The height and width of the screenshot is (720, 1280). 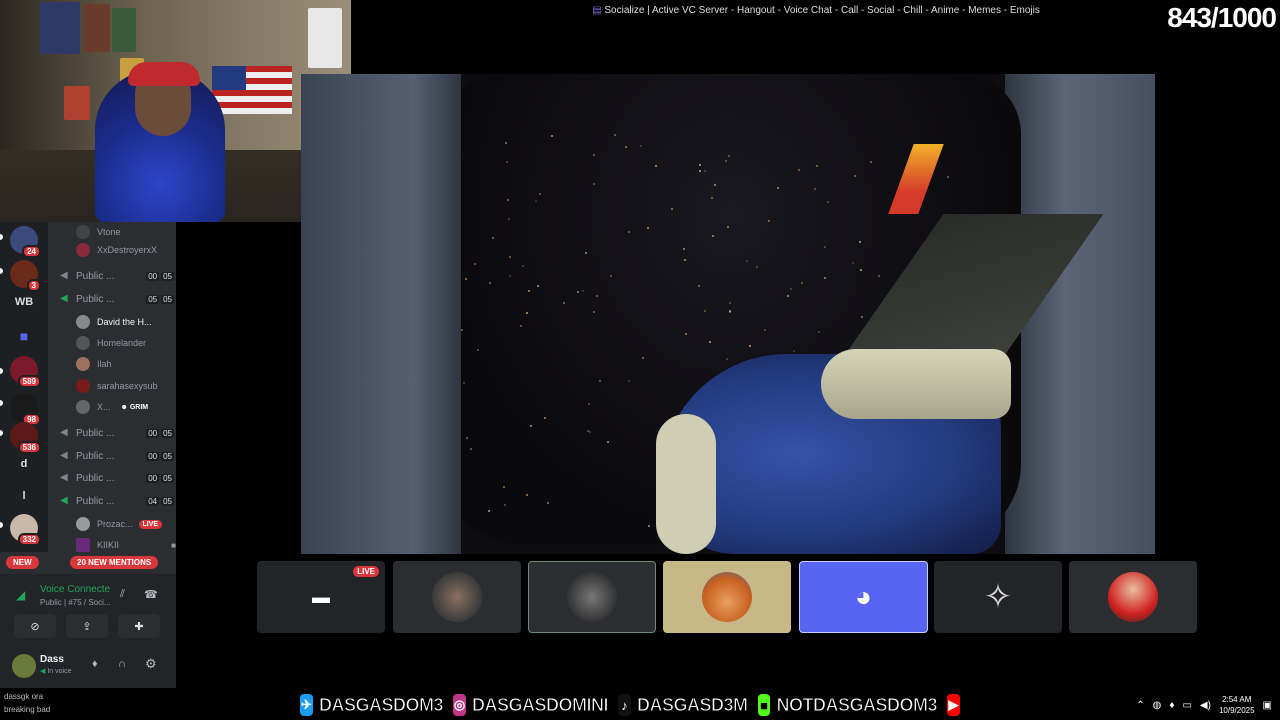 I want to click on system-tray: ⌃ ◍ ♦ ▭ ◀) 2:54 AM 10/9/2025 ▣, so click(x=1191, y=705).